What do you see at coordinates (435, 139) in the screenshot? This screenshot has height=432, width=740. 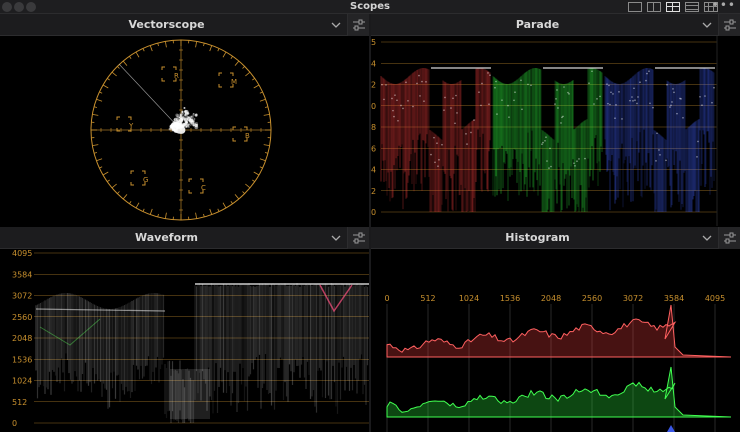 I see `parade-red-trace` at bounding box center [435, 139].